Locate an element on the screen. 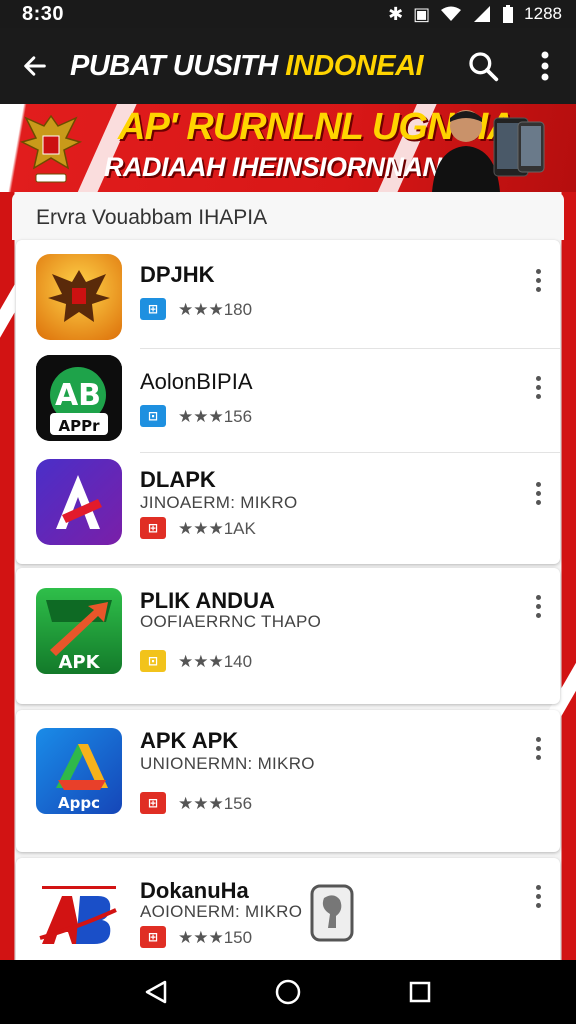 The image size is (576, 1024). list-item: AB APPr AolonBIPIA ⊡ ★★★156 is located at coordinates (288, 400).